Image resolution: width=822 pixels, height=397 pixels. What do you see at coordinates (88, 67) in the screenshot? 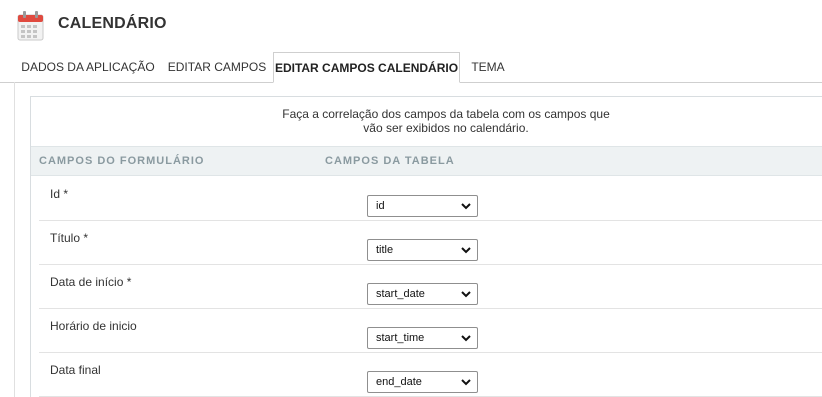
I see `tab-dados-da-aplicacao: DADOS DA APLICAÇÃO` at bounding box center [88, 67].